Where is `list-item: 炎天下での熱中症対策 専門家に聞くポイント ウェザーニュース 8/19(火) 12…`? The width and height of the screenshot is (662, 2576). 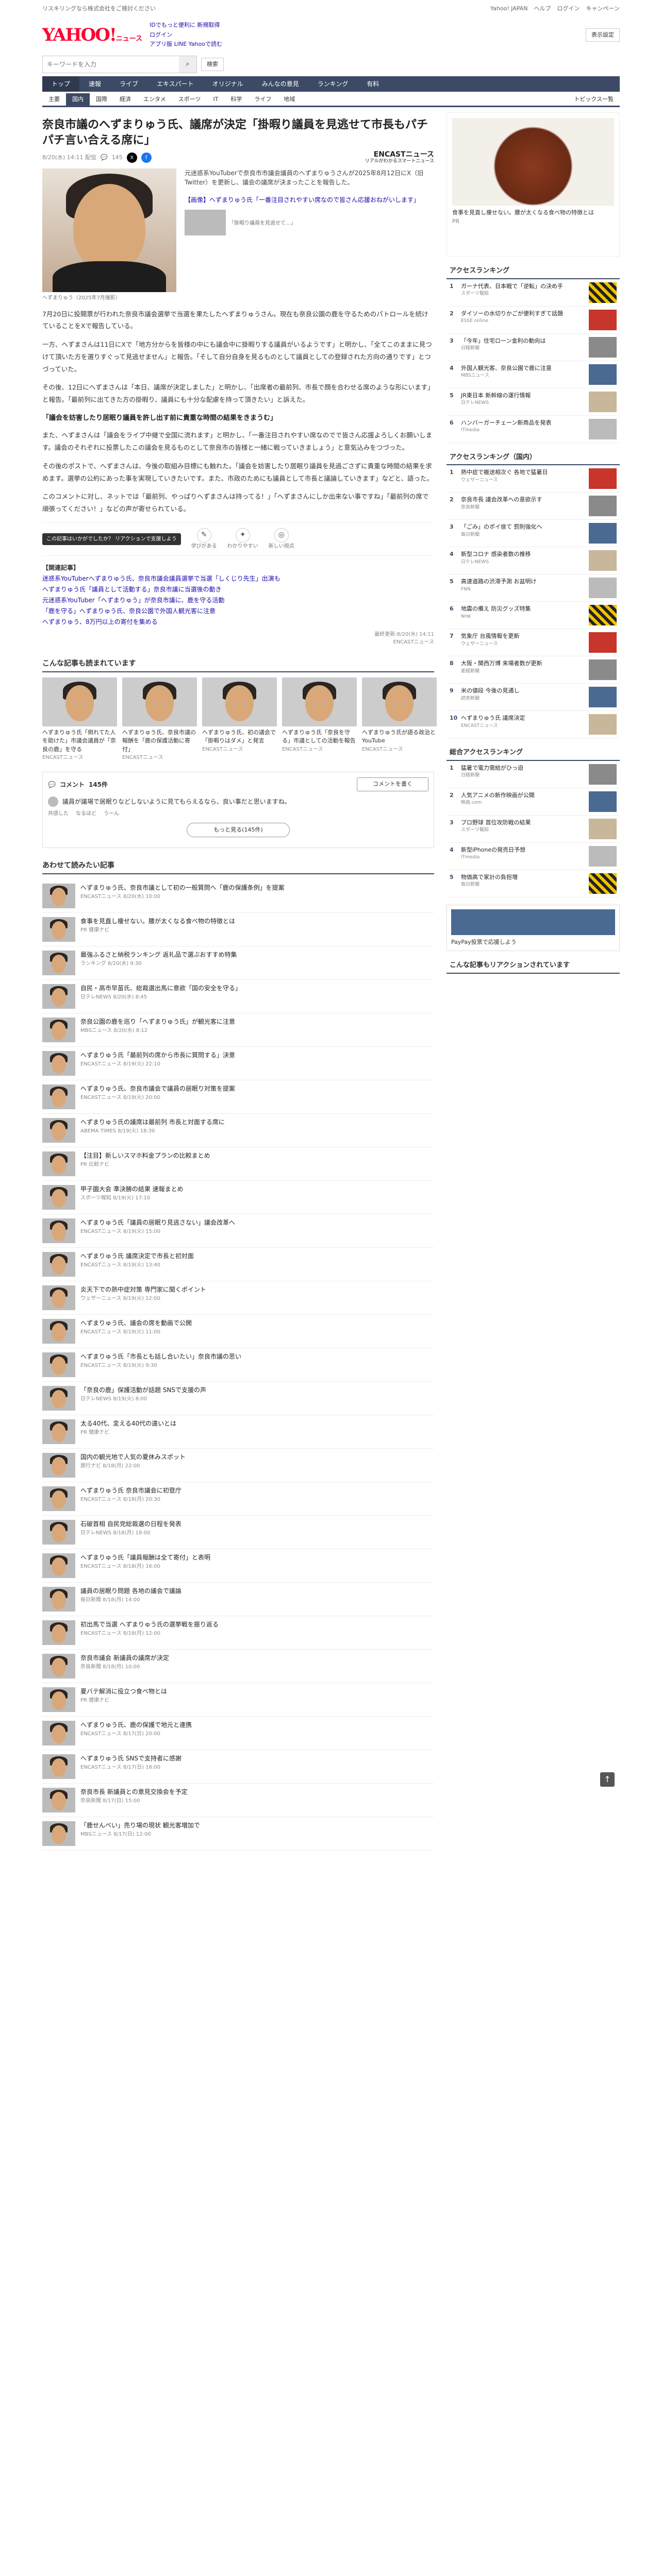
list-item: 炎天下での熱中症対策 専門家に聞くポイント ウェザーニュース 8/19(火) 12… is located at coordinates (238, 1298).